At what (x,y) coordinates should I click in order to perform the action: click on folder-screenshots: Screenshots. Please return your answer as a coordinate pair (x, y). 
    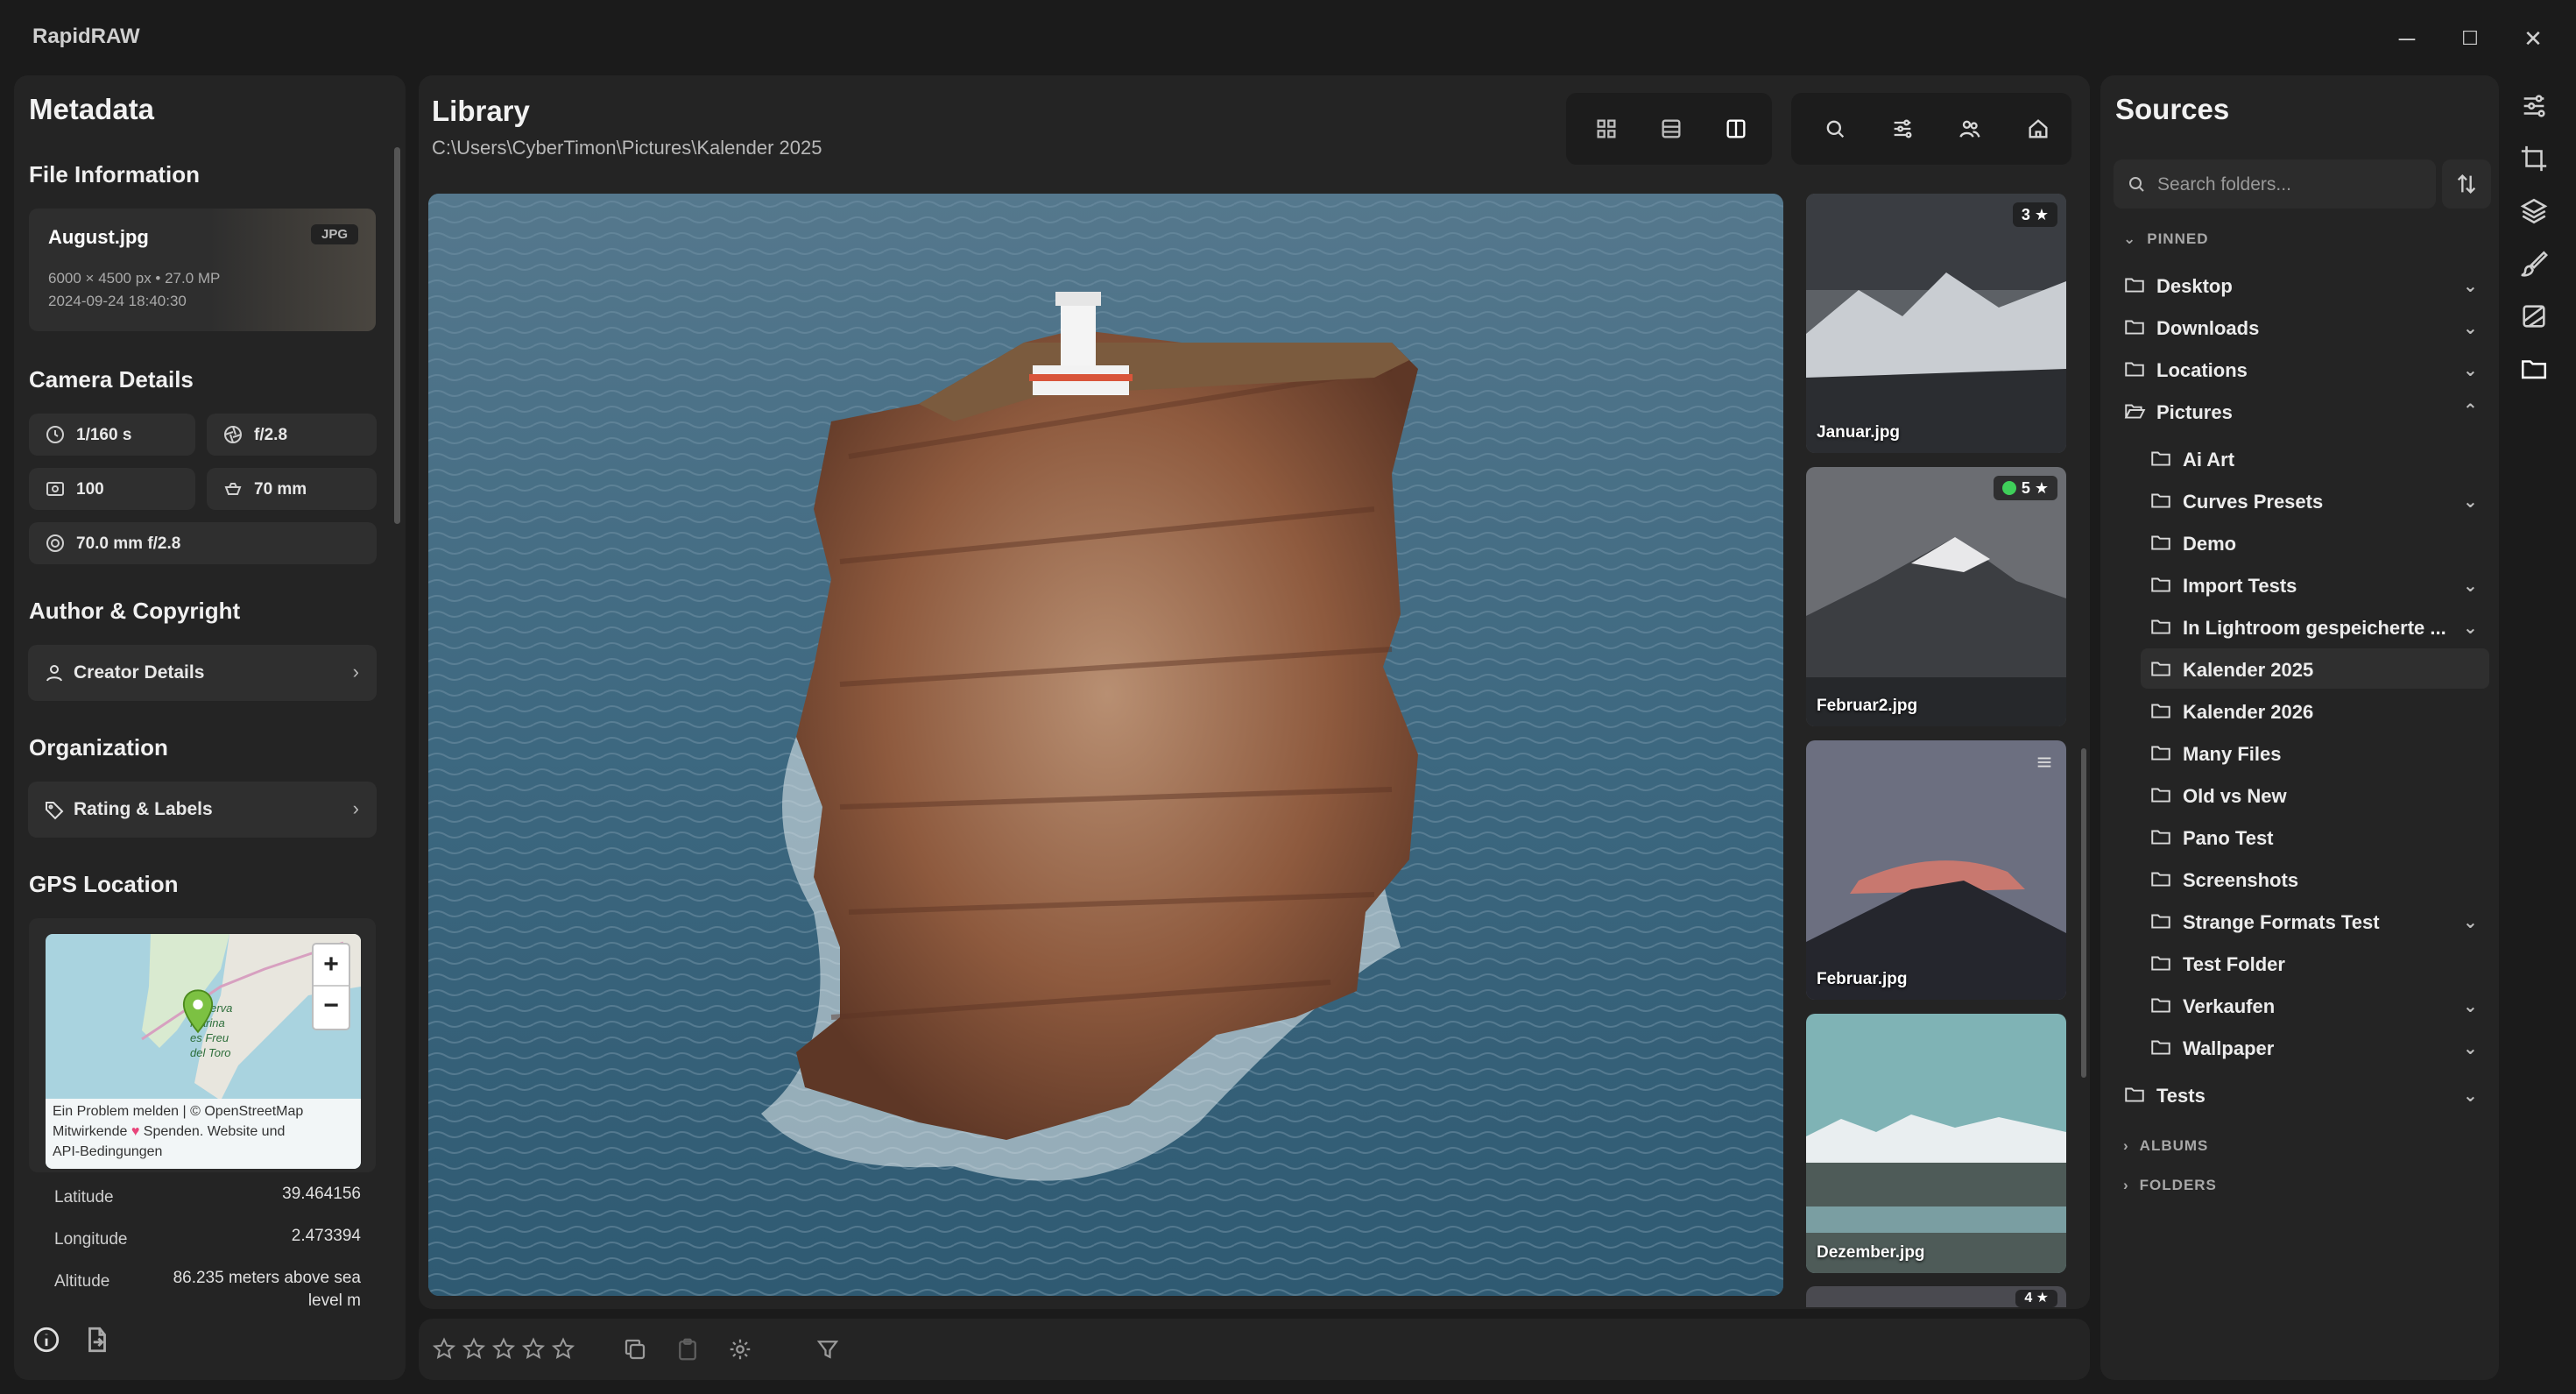
    Looking at the image, I should click on (2319, 879).